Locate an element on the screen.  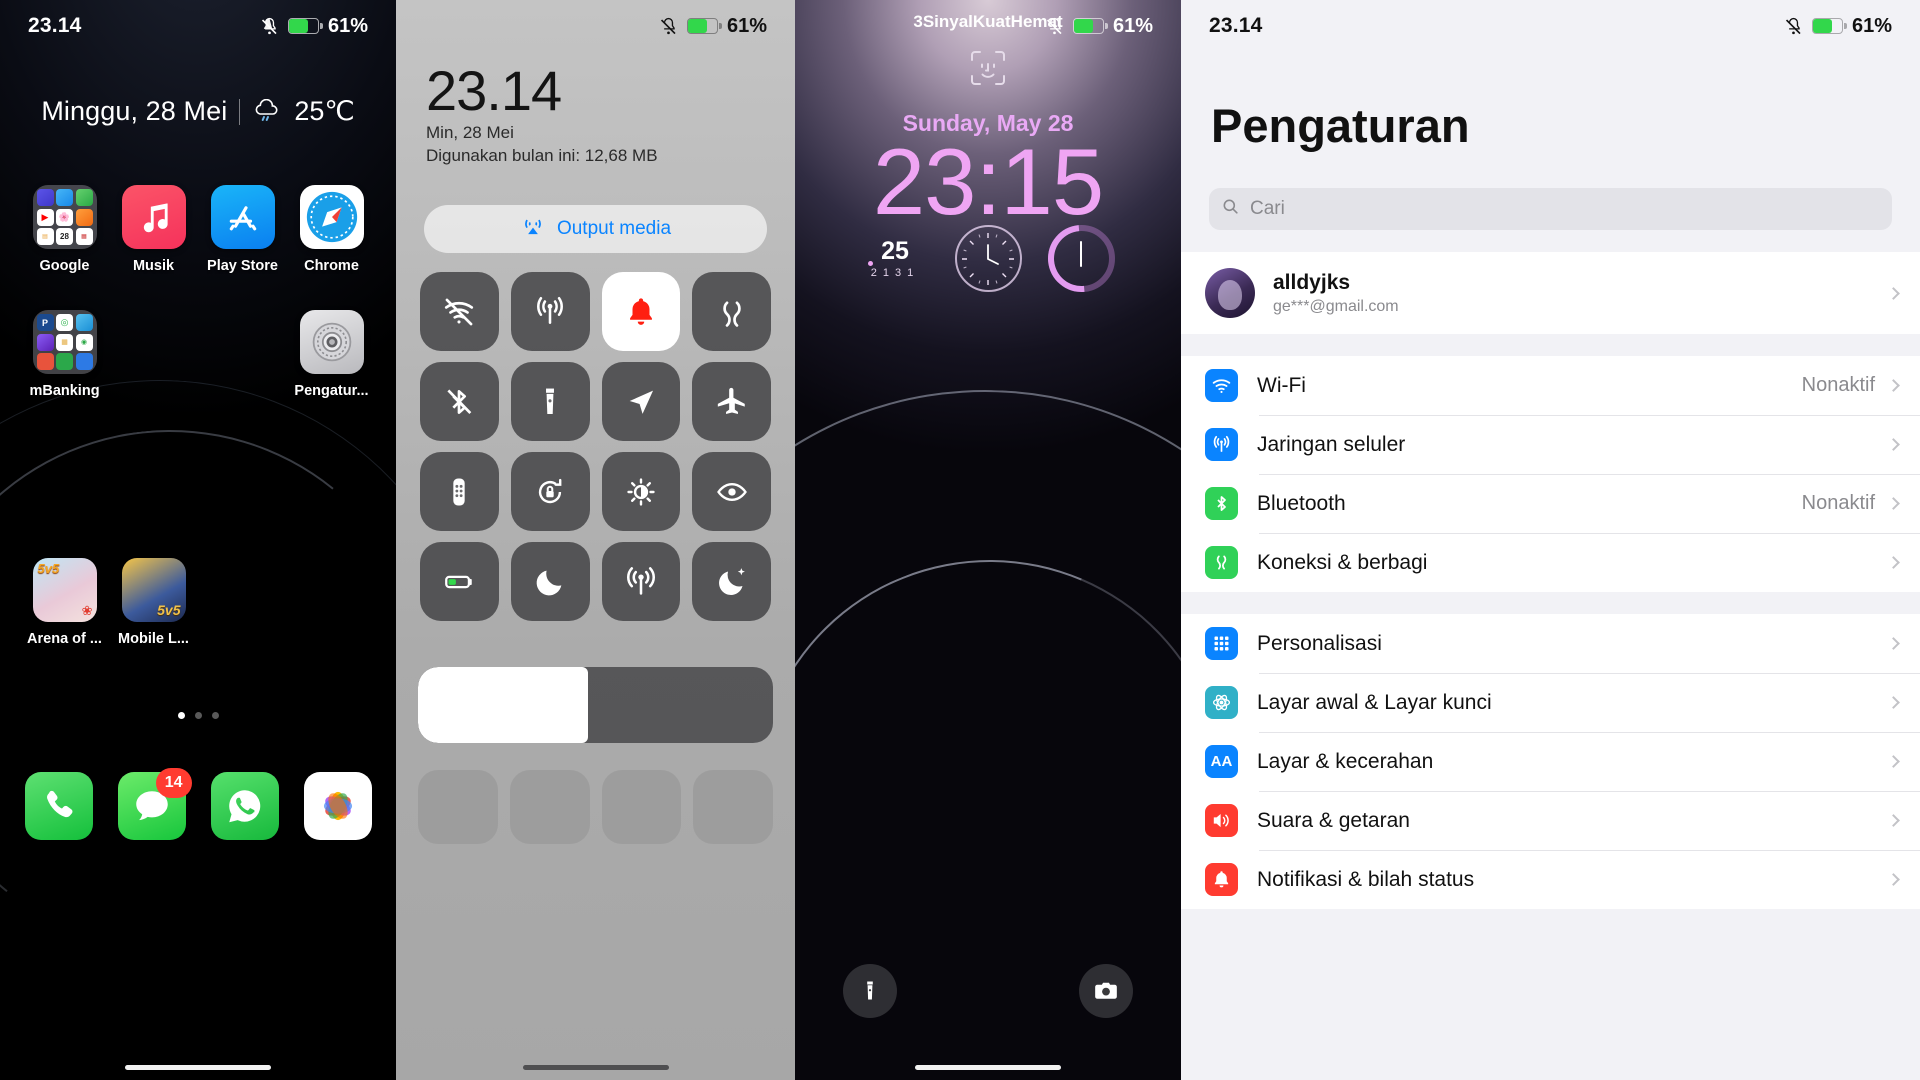
row-label: Wi-Fi is located at coordinates (1281, 385).